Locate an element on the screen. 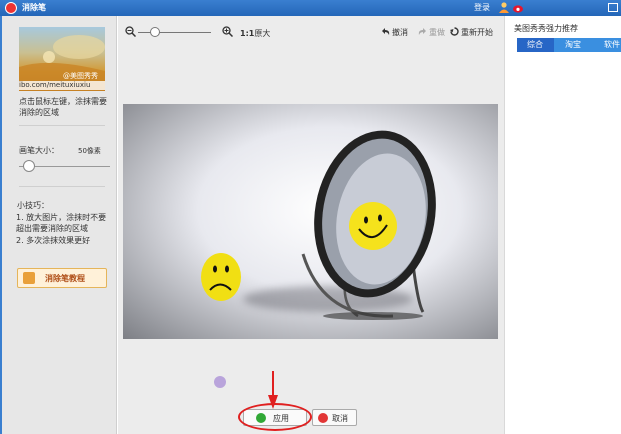 The image size is (621, 434). user-icon is located at coordinates (504, 7).